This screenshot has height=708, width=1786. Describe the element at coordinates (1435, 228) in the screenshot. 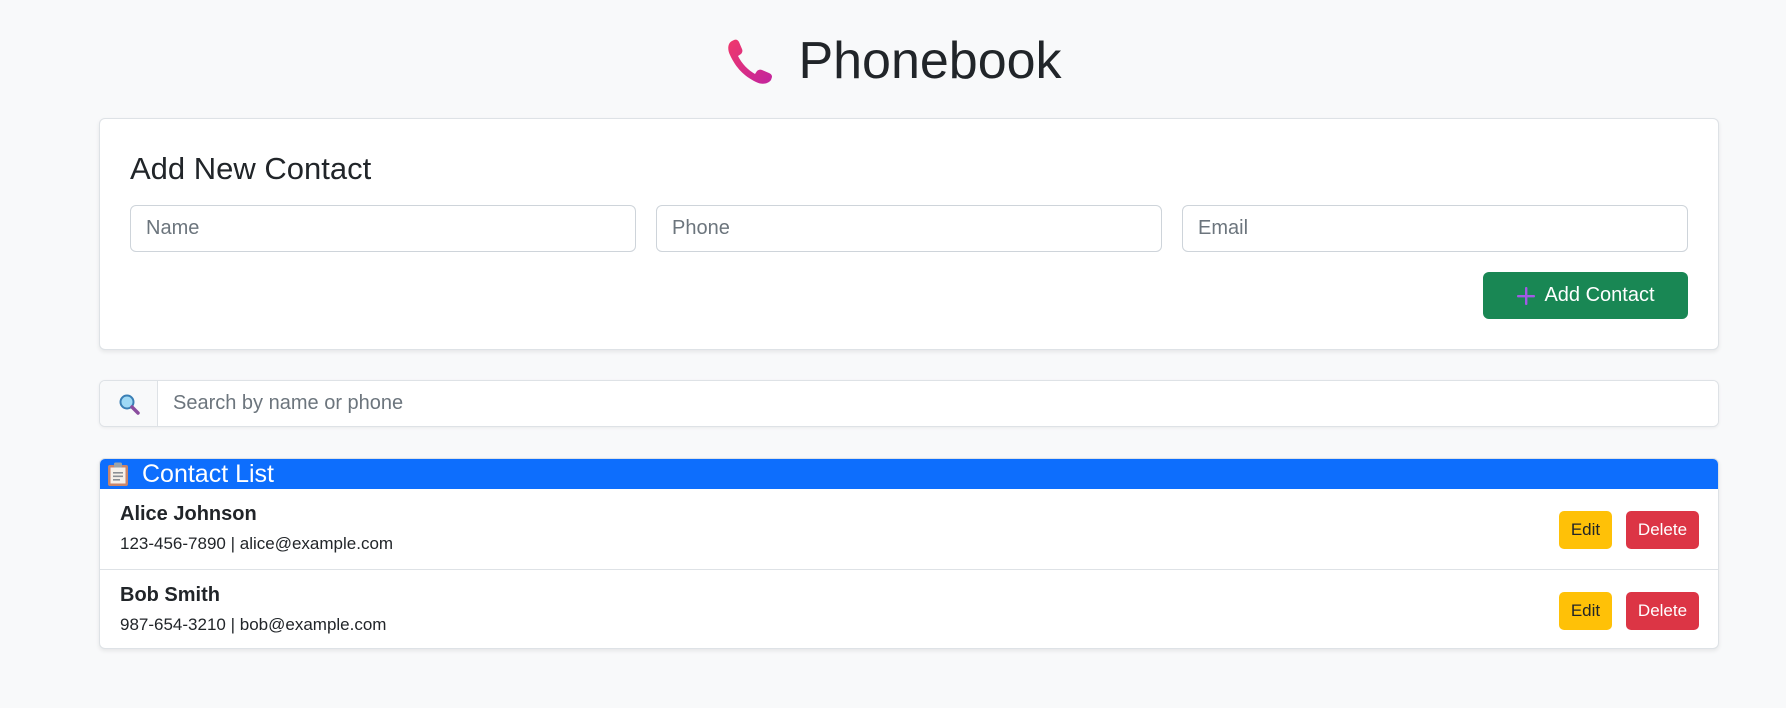

I see `email-input` at that location.